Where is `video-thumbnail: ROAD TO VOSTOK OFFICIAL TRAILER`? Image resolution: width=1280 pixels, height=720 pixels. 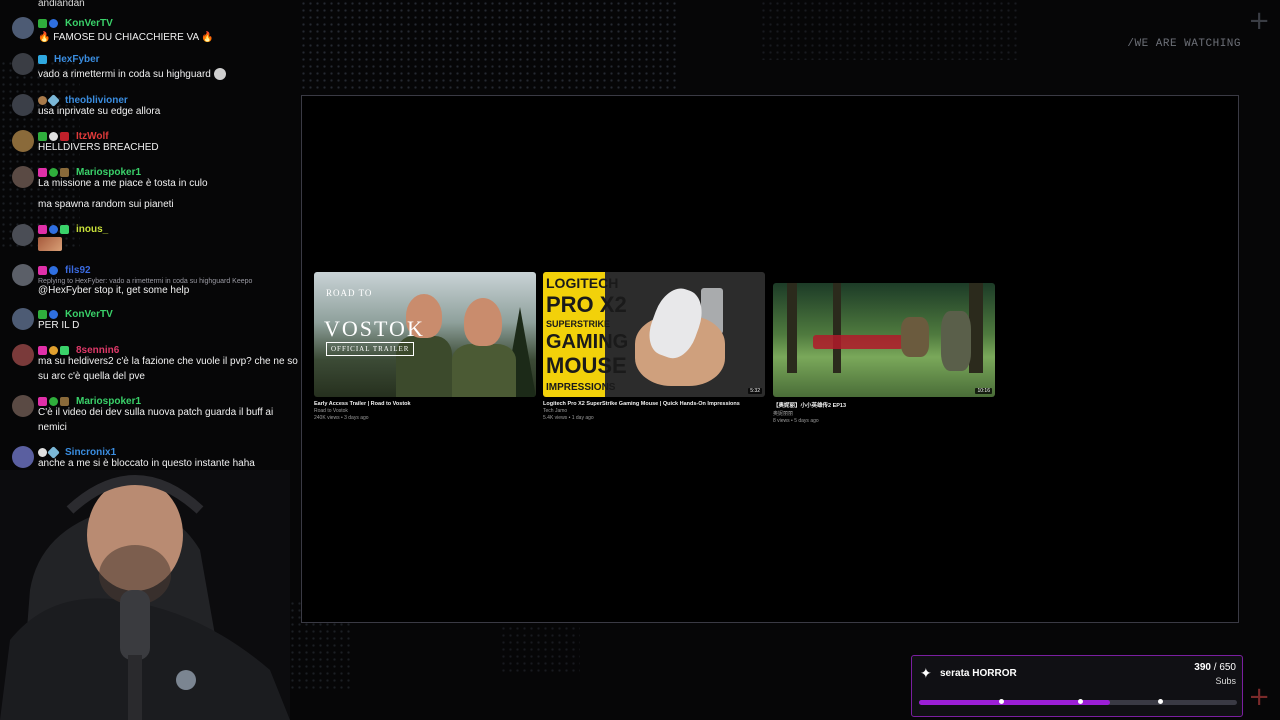
video-thumbnail: ROAD TO VOSTOK OFFICIAL TRAILER is located at coordinates (425, 334).